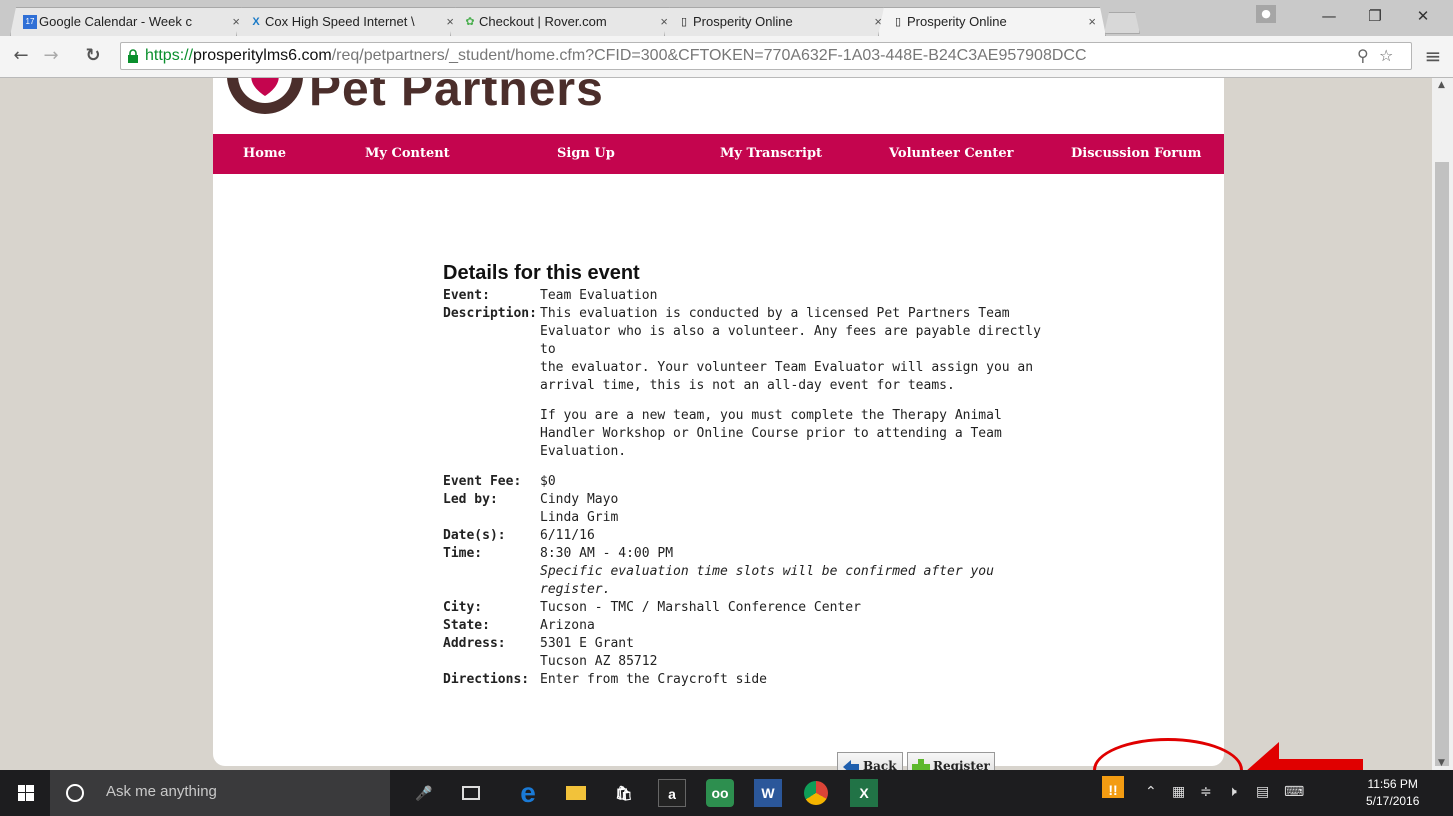 The width and height of the screenshot is (1453, 816). What do you see at coordinates (1232, 792) in the screenshot?
I see `volume-icon: 🕨` at bounding box center [1232, 792].